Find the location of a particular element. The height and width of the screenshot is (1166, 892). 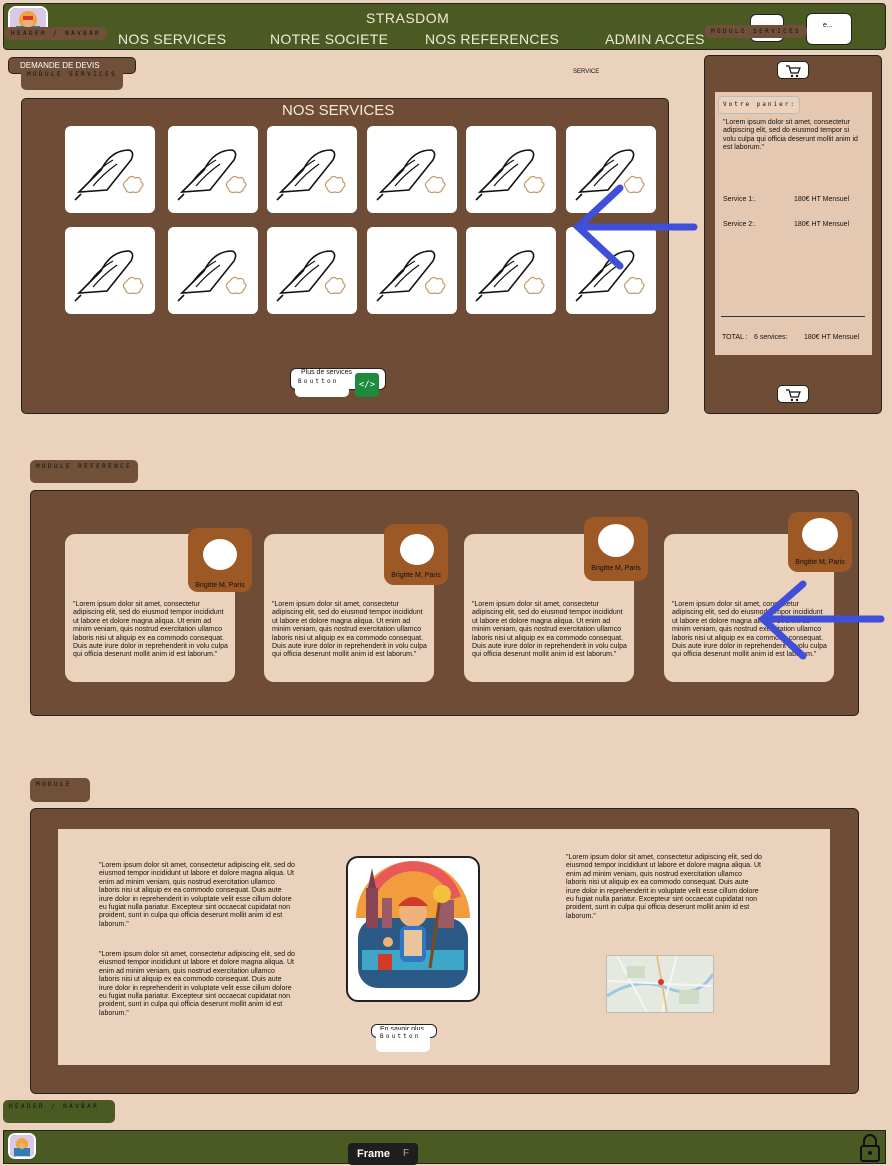

footer-logo is located at coordinates (22, 1146).